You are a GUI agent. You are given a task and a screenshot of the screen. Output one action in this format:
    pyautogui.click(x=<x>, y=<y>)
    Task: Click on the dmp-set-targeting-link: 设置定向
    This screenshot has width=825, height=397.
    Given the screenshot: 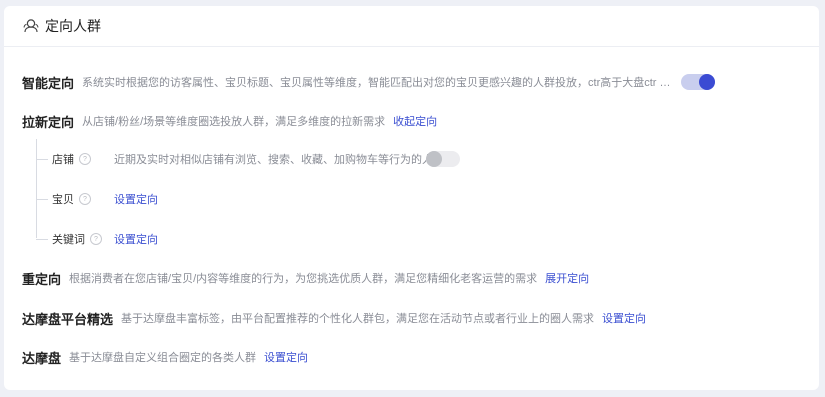 What is the action you would take?
    pyautogui.click(x=286, y=357)
    